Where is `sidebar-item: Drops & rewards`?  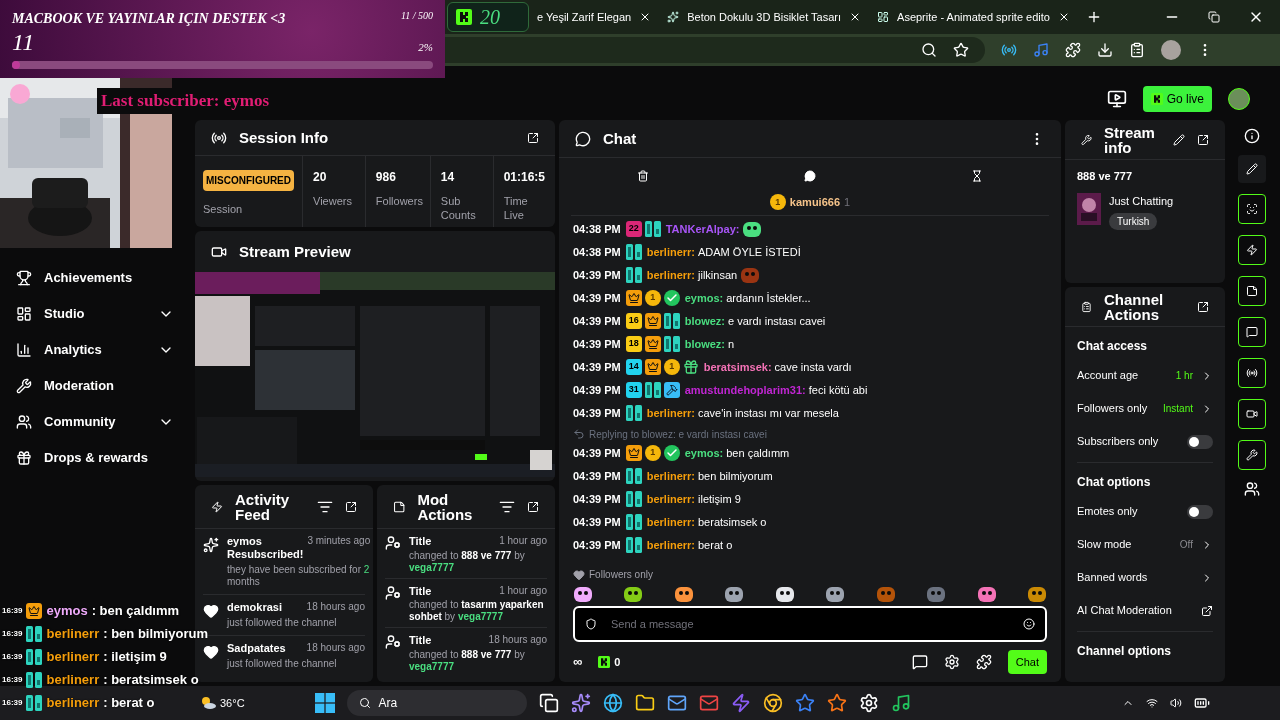 sidebar-item: Drops & rewards is located at coordinates (95, 458).